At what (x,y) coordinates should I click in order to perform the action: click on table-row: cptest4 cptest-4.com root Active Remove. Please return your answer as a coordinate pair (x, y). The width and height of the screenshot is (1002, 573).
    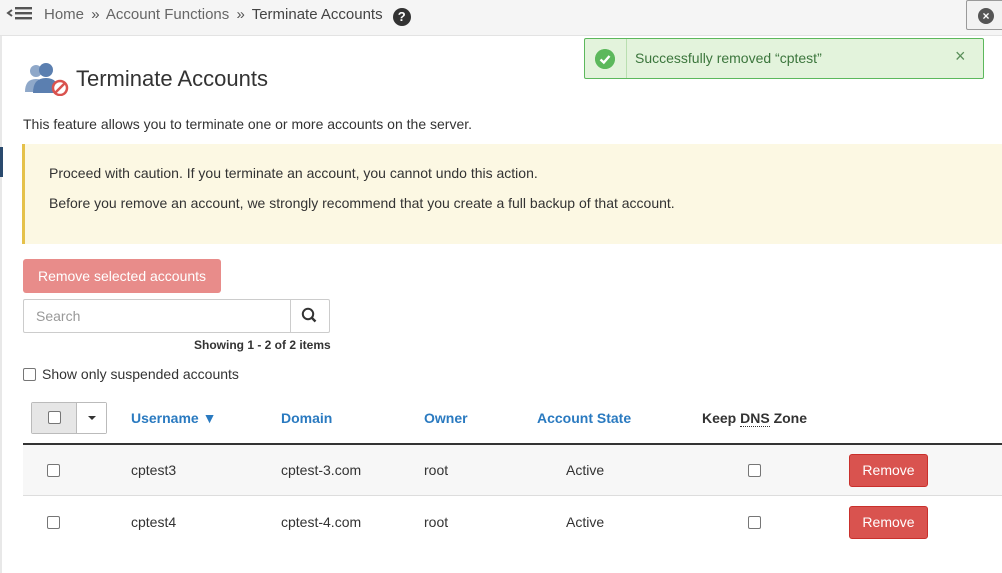
    Looking at the image, I should click on (512, 522).